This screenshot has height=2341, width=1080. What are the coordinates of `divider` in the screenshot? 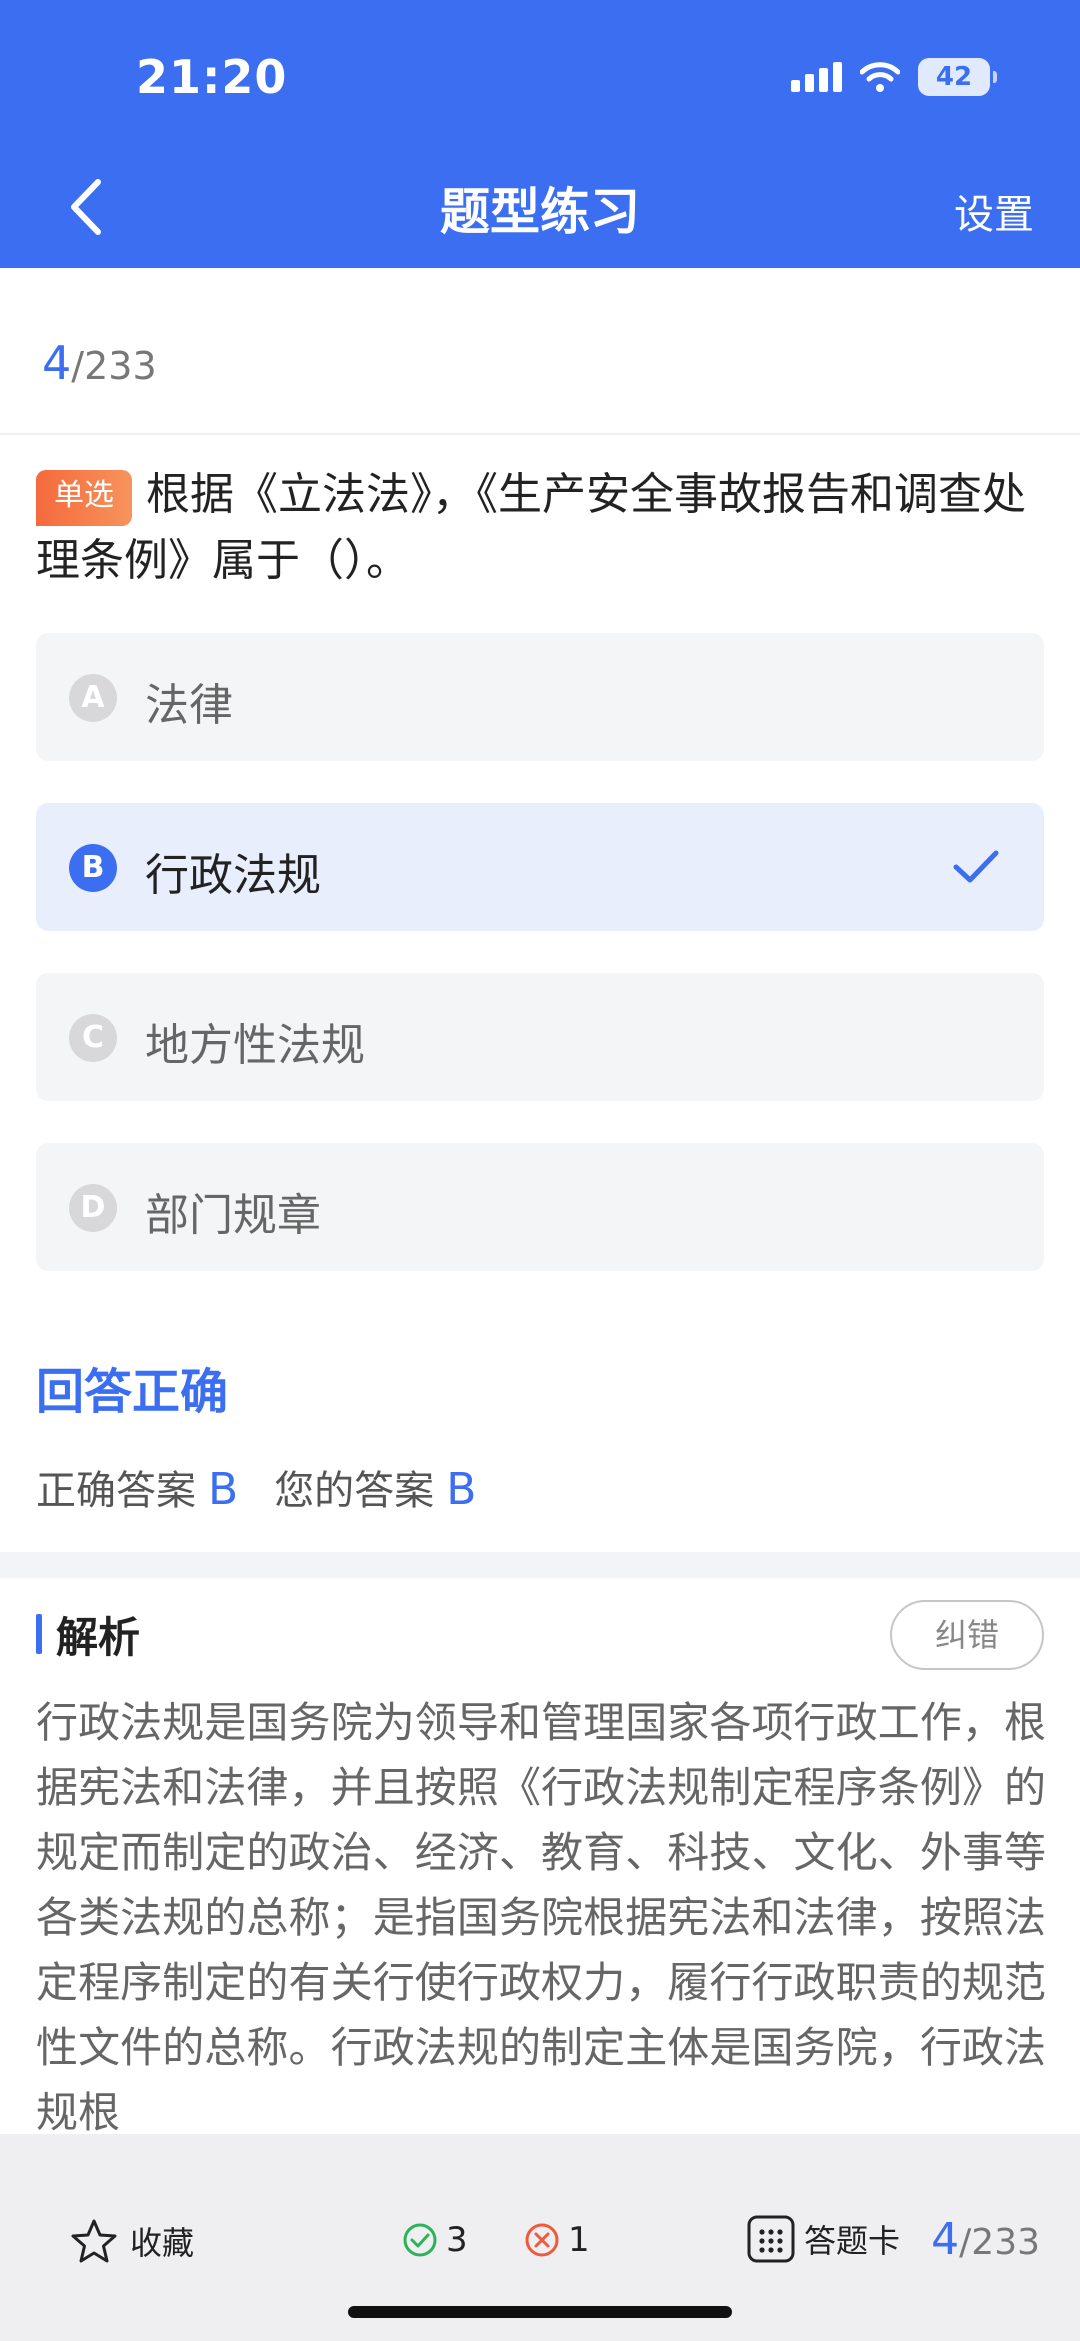 It's located at (540, 434).